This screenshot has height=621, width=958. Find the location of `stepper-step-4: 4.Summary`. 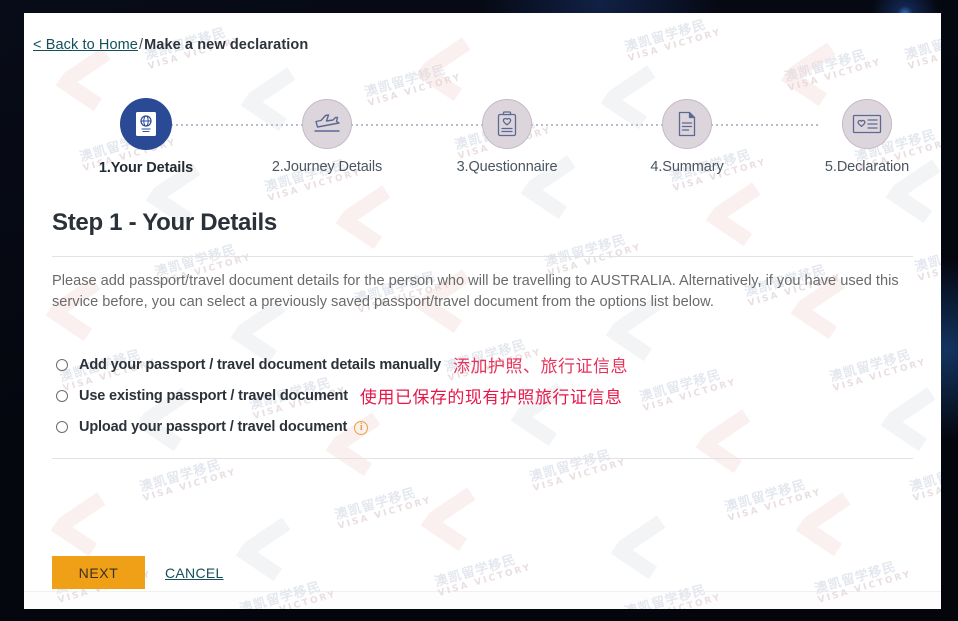

stepper-step-4: 4.Summary is located at coordinates (687, 129).